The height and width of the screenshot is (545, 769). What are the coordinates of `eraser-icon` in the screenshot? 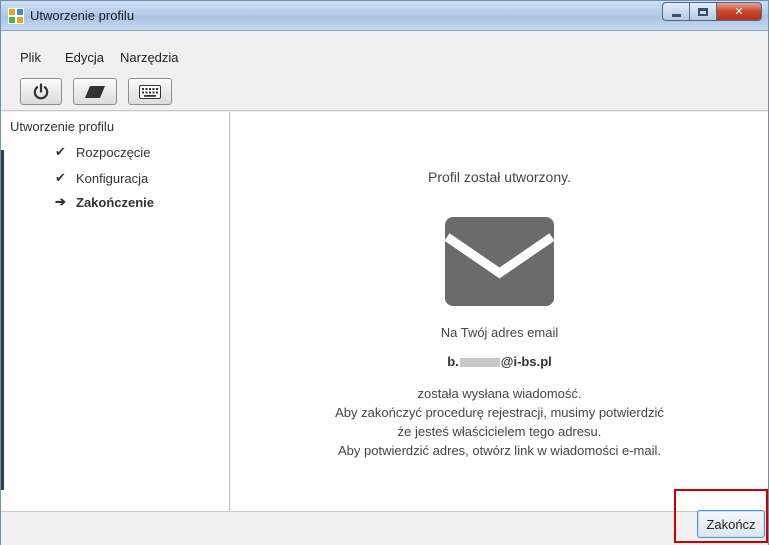 It's located at (95, 91).